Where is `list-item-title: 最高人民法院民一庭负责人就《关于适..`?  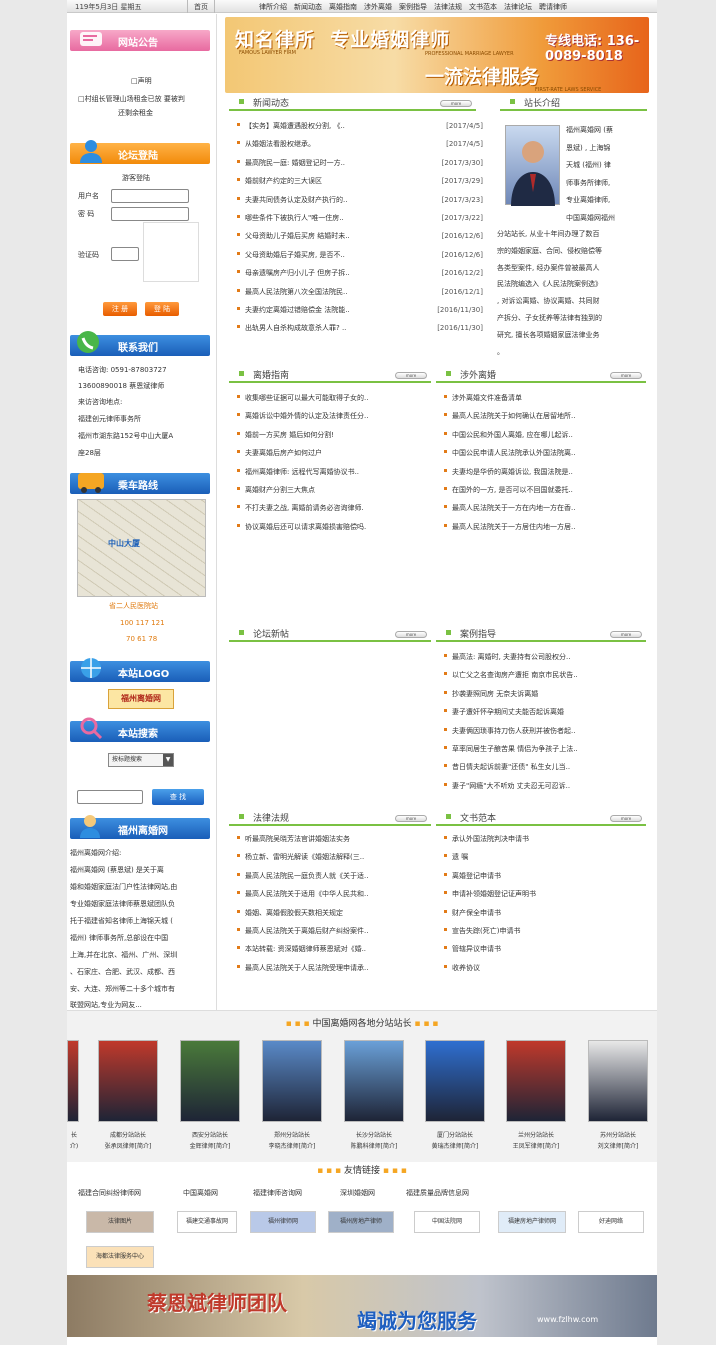
list-item-title: 最高人民法院民一庭负责人就《关于适.. is located at coordinates (306, 876).